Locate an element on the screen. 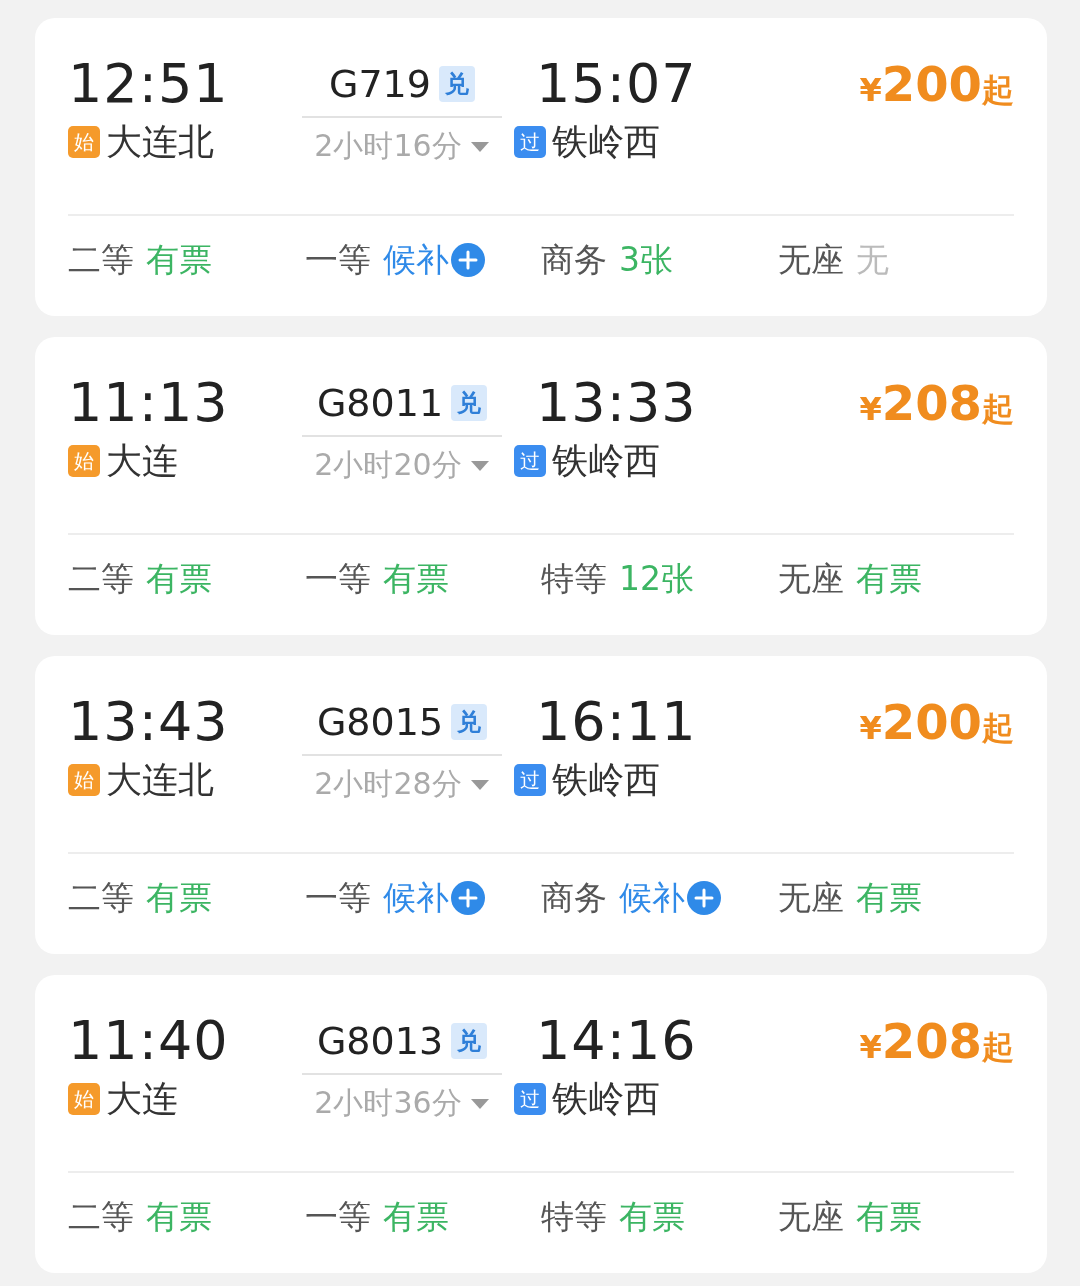 Image resolution: width=1080 pixels, height=1286 pixels. train-number: G8013 is located at coordinates (380, 1041).